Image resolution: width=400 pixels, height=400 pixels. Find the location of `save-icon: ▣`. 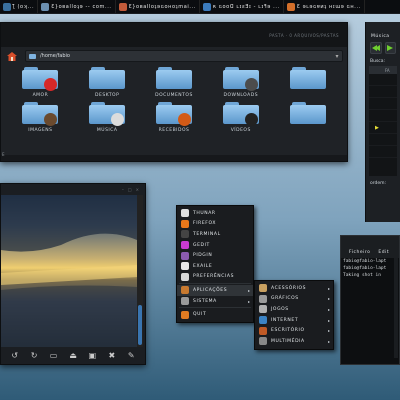

save-icon: ▣ is located at coordinates (92, 355).